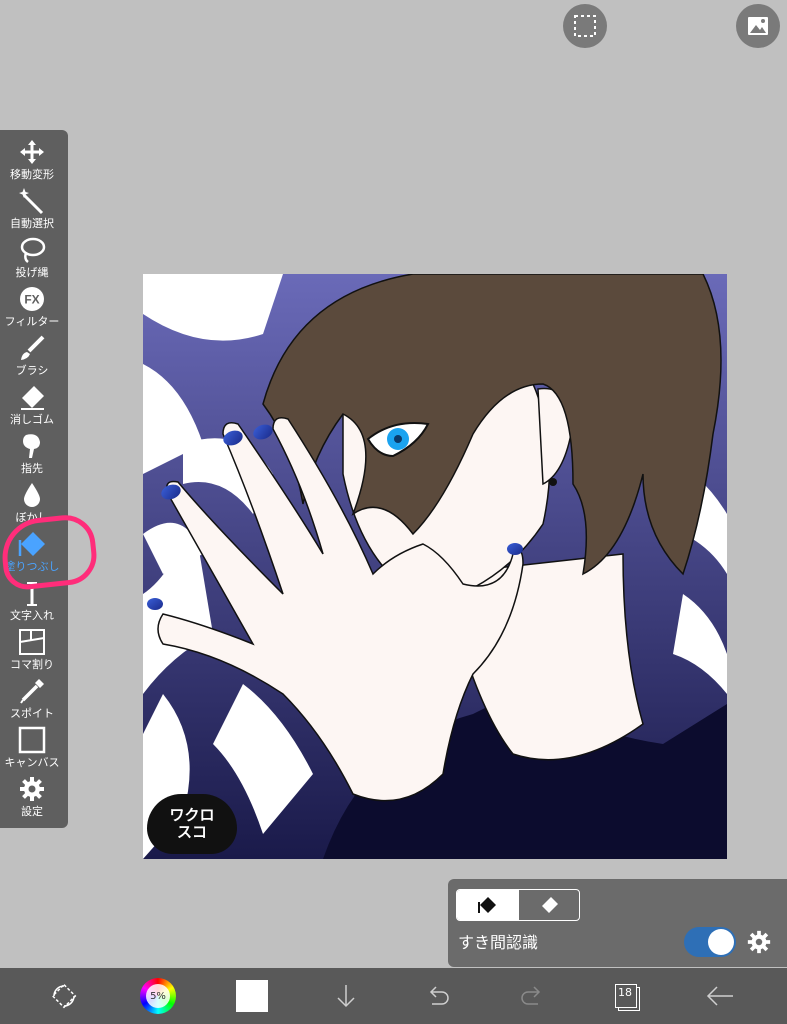  I want to click on fx-icon: FX, so click(32, 299).